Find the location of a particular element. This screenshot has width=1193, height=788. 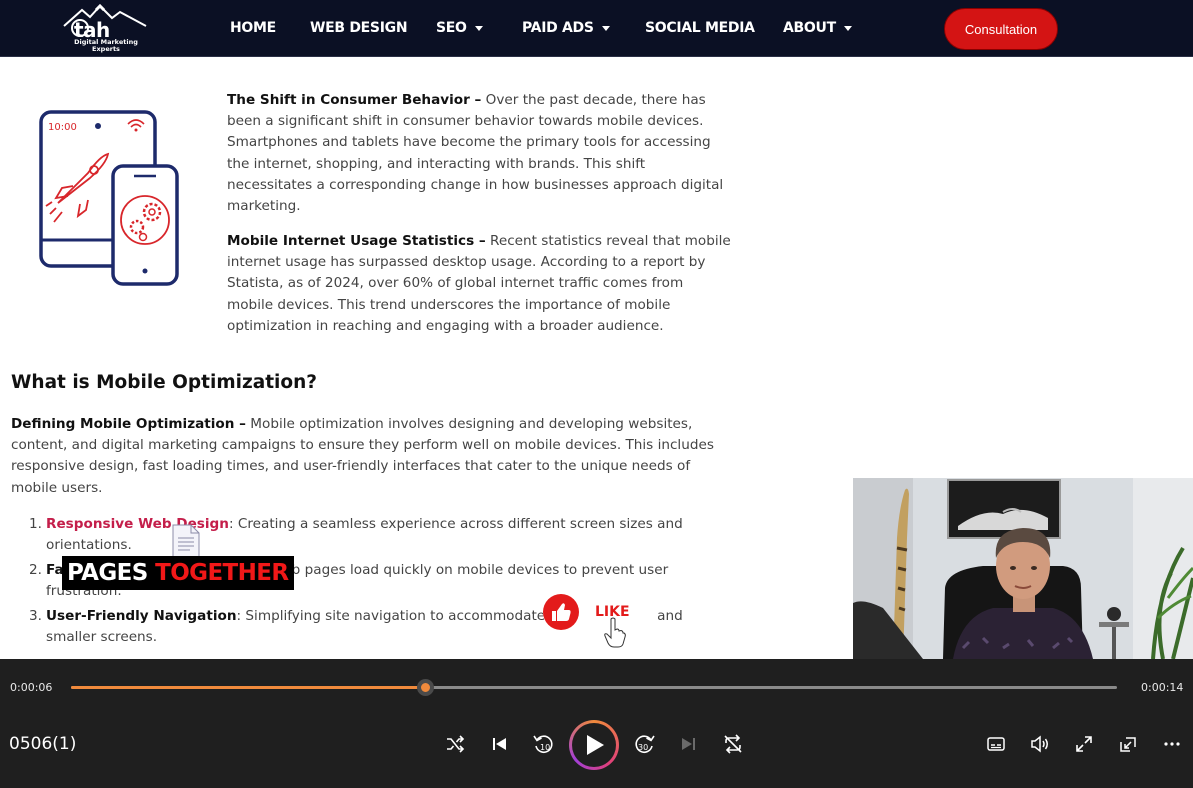

repeat-off-icon is located at coordinates (733, 744).